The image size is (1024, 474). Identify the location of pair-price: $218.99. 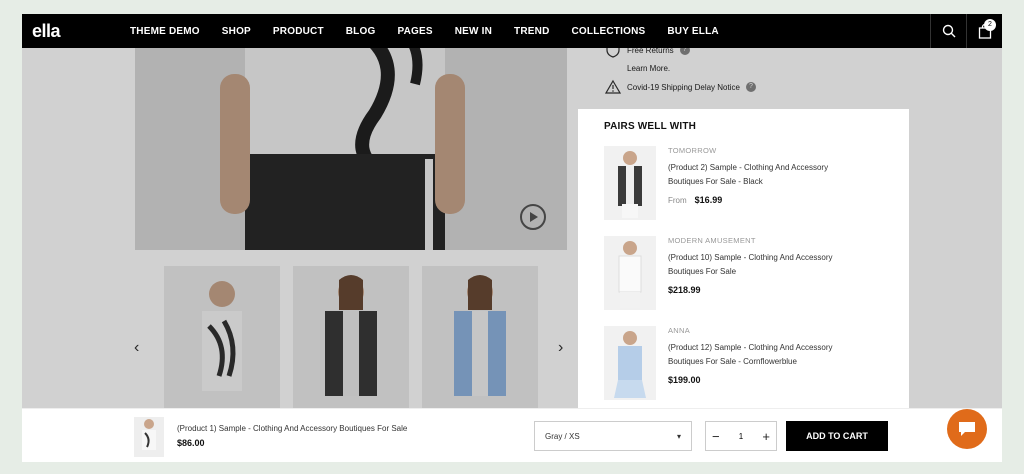
(763, 290).